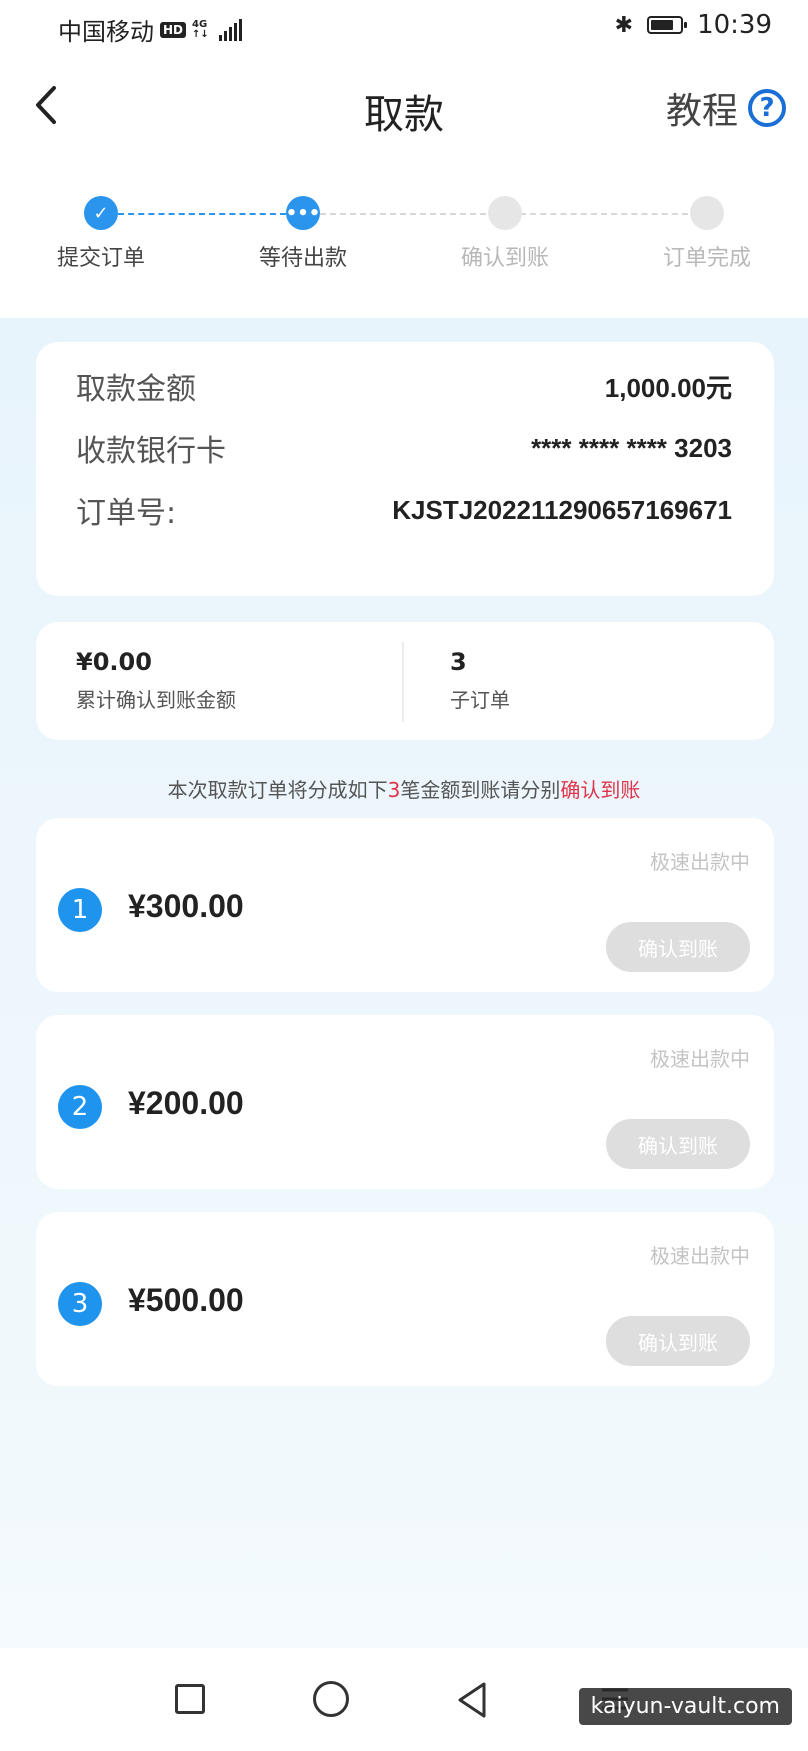 The height and width of the screenshot is (1751, 808). Describe the element at coordinates (302, 258) in the screenshot. I see `step-label: 等待出款` at that location.